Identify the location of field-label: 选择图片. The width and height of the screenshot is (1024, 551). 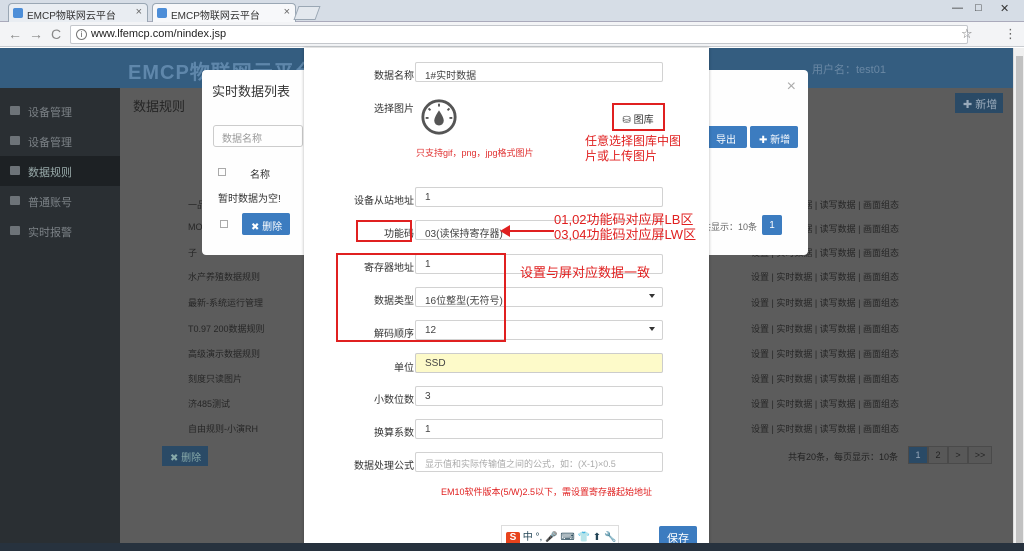
(394, 109).